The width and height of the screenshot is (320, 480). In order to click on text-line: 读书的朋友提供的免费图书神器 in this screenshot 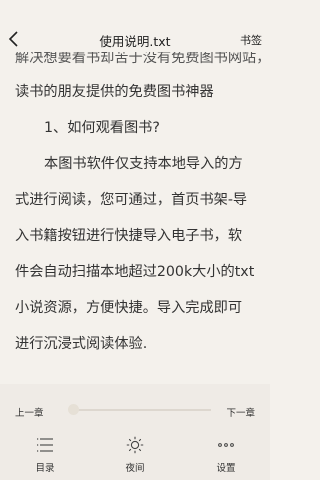, I will do `click(114, 92)`.